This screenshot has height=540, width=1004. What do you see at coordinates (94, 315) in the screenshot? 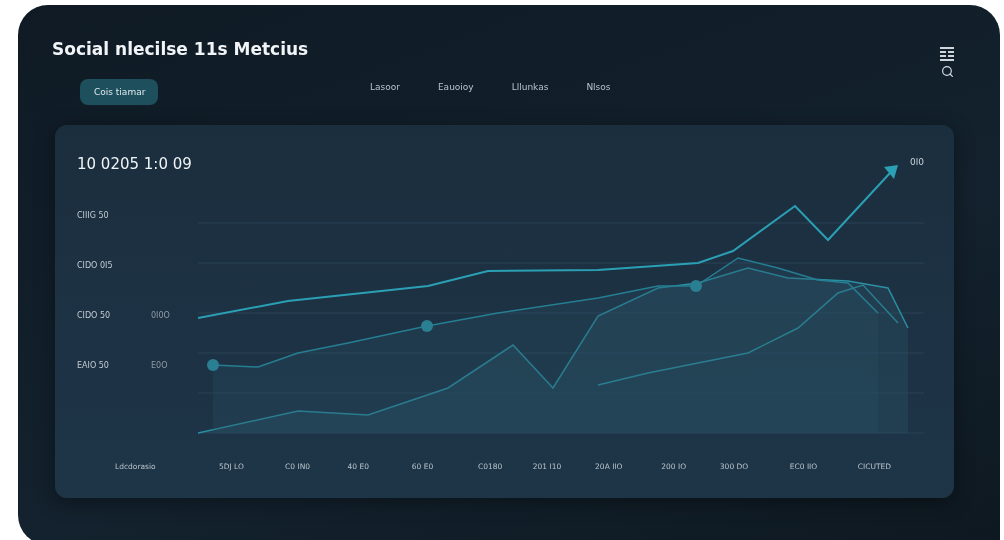
I see `axis-label: CIDO 50` at bounding box center [94, 315].